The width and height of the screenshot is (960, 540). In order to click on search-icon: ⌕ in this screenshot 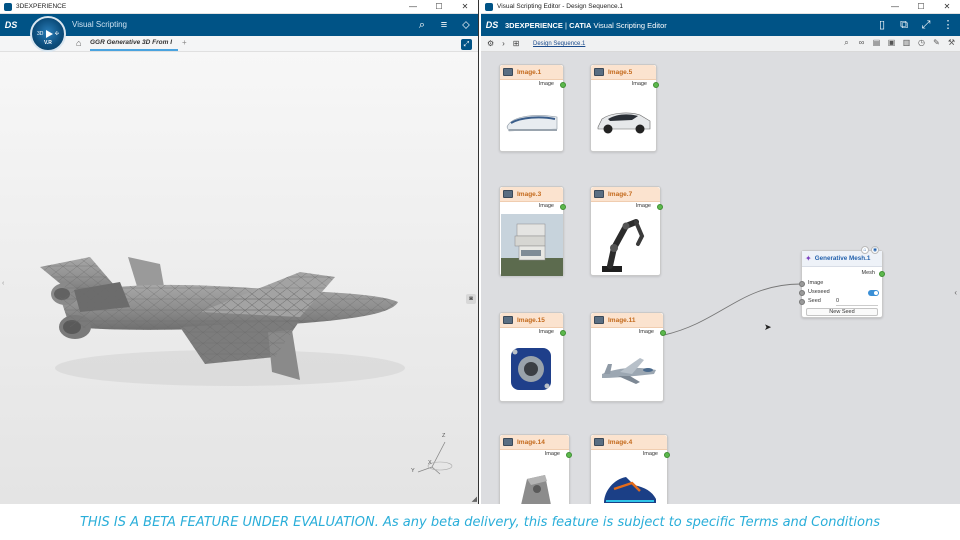, I will do `click(422, 25)`.